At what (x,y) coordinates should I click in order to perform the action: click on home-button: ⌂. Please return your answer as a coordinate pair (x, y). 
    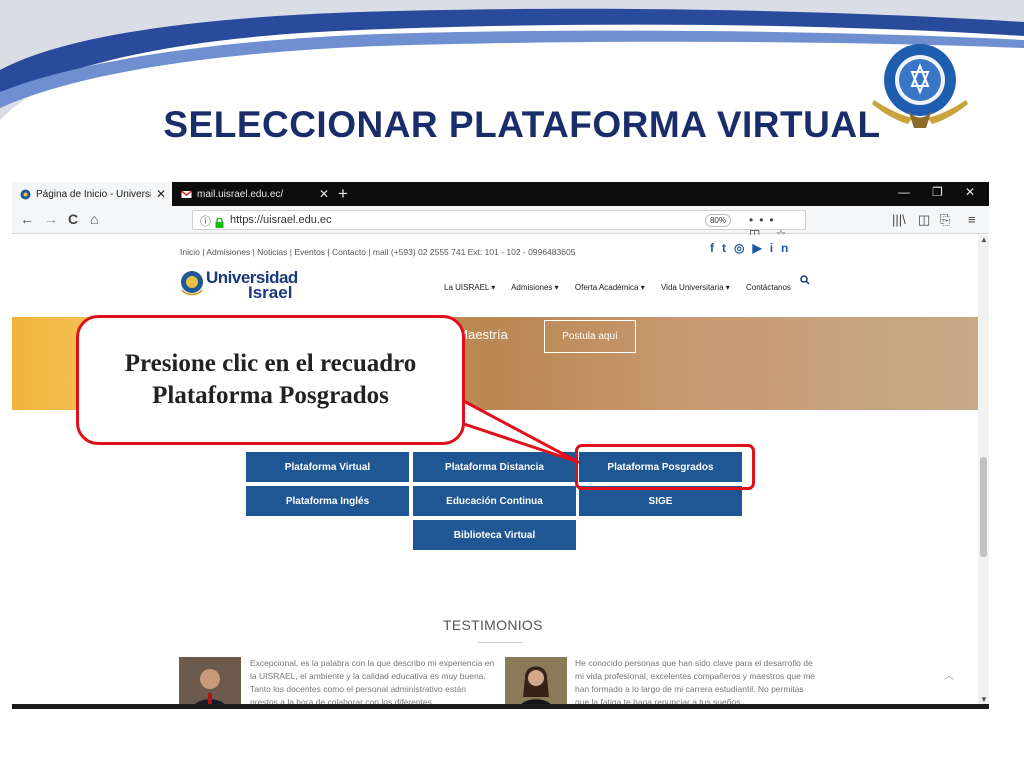
    Looking at the image, I should click on (94, 219).